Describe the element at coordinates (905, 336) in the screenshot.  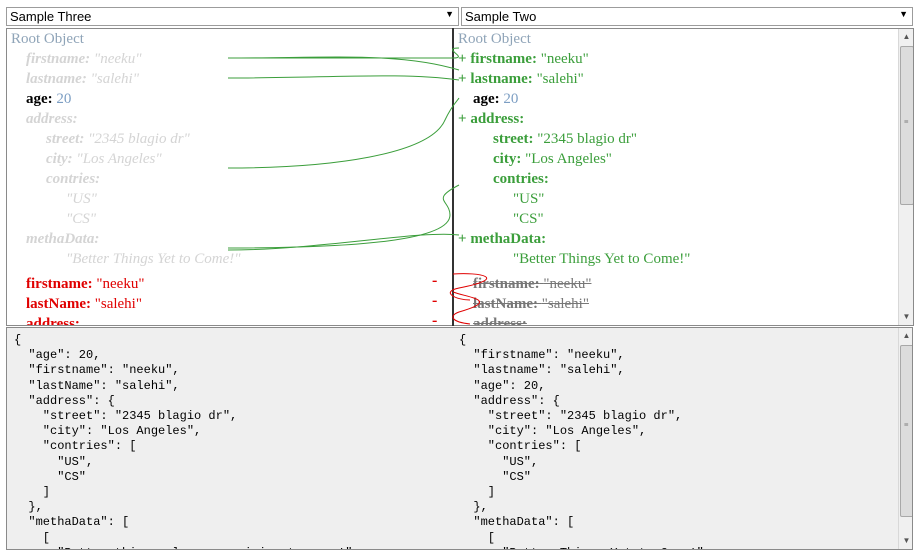
I see `scroll-up-icon: ▲` at that location.